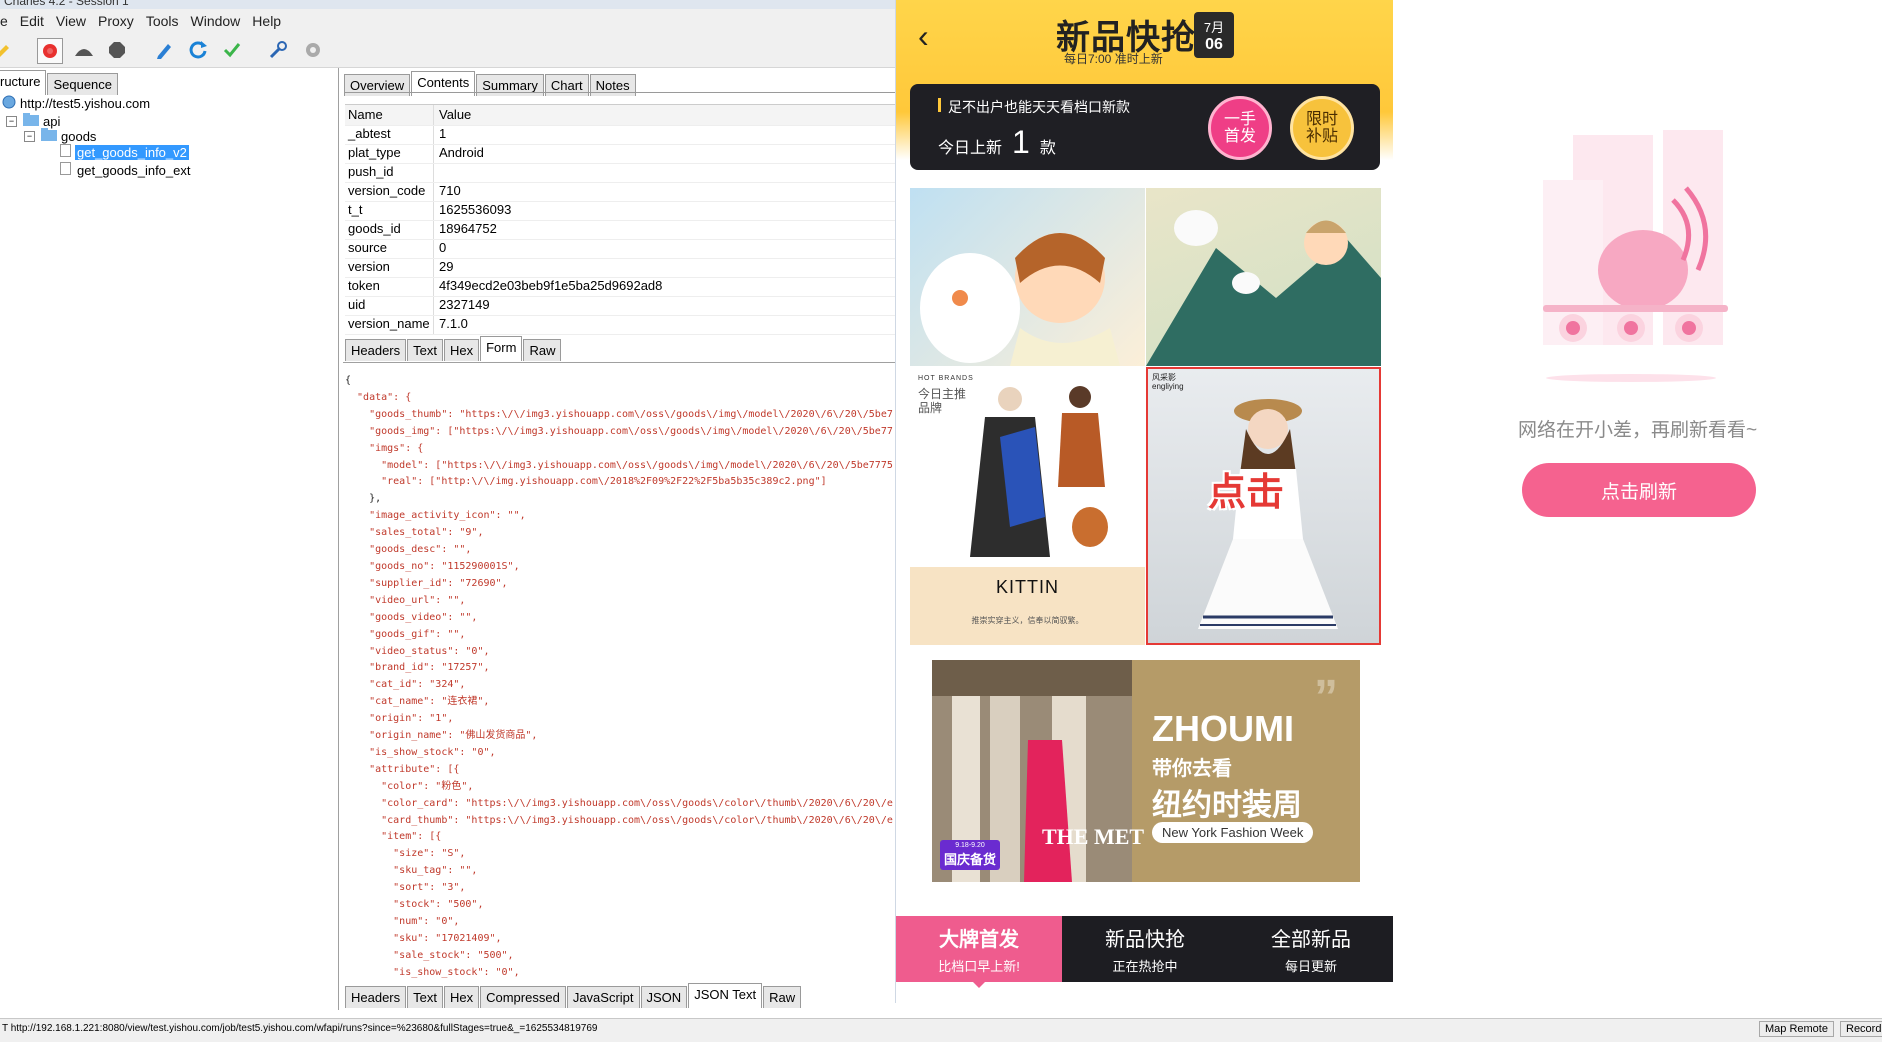 Image resolution: width=1882 pixels, height=1042 pixels. Describe the element at coordinates (71, 21) in the screenshot. I see `menu-view: View` at that location.